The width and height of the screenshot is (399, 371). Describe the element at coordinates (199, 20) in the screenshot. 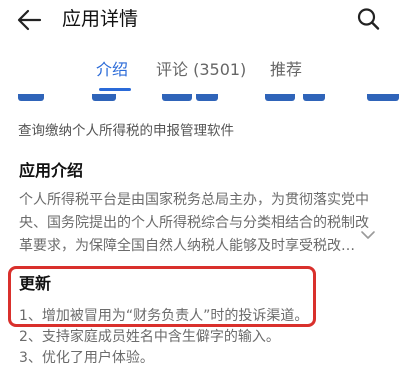

I see `top-bar: 应用详情` at that location.